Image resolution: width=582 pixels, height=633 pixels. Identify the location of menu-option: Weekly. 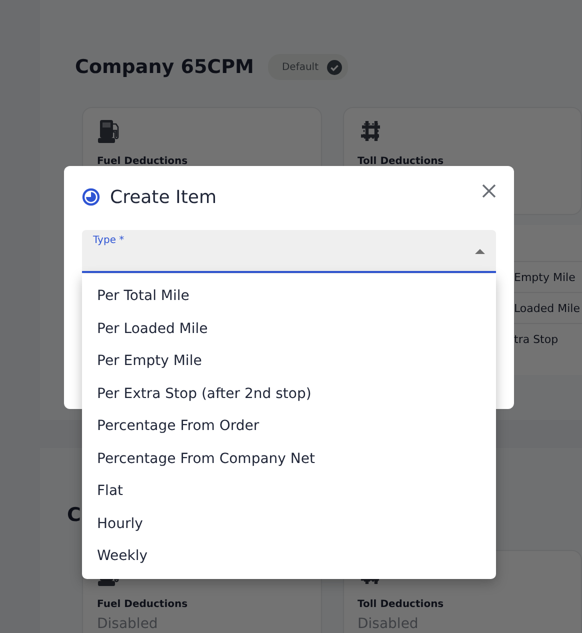
(289, 556).